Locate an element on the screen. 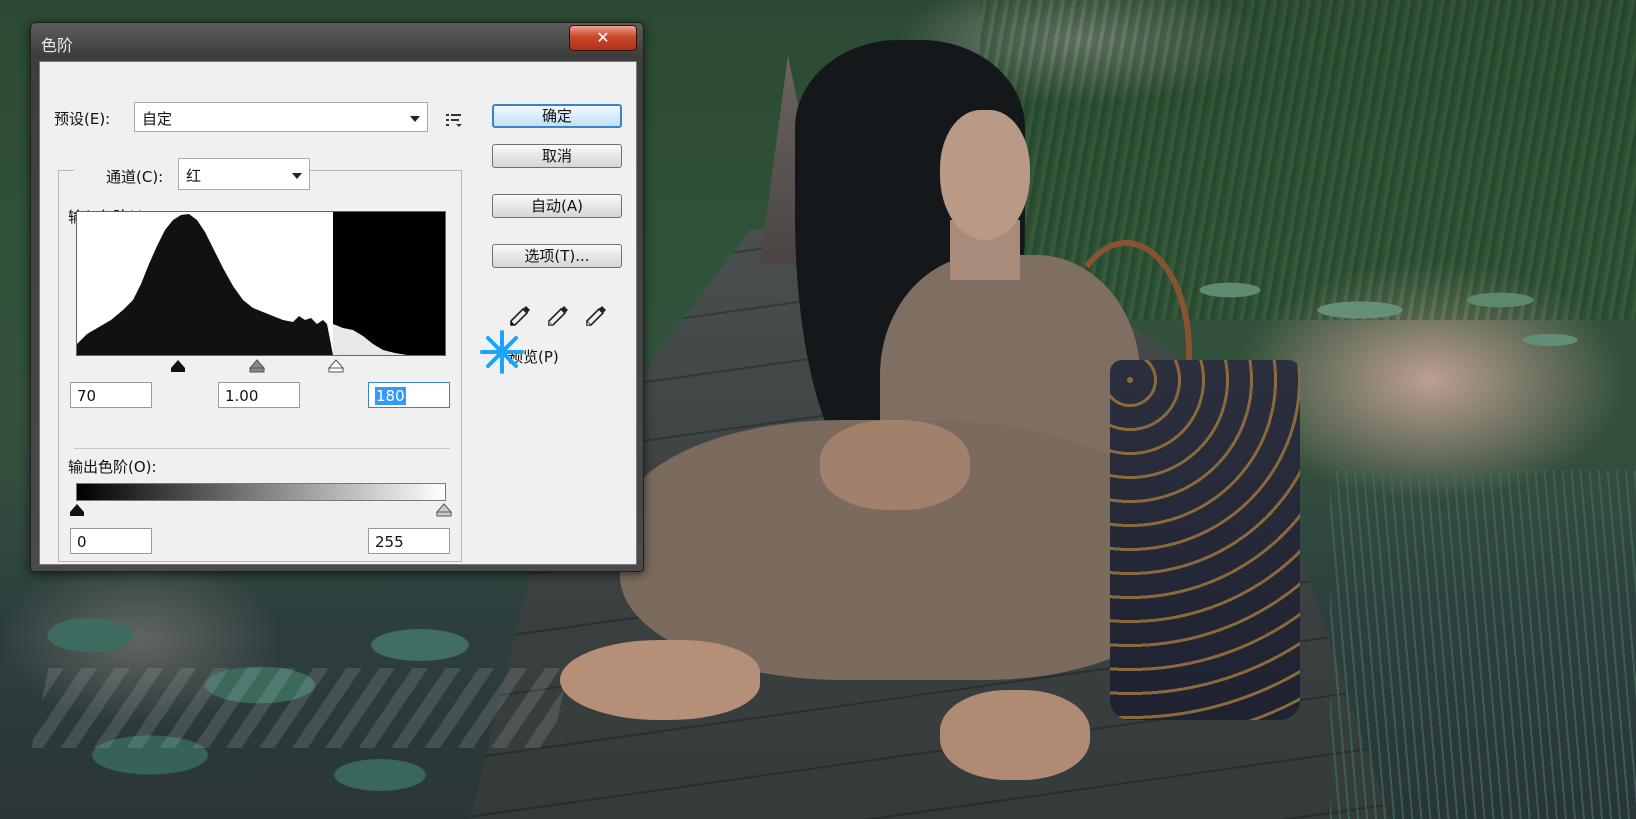 The height and width of the screenshot is (819, 1636). white-eyedropper-icon is located at coordinates (596, 316).